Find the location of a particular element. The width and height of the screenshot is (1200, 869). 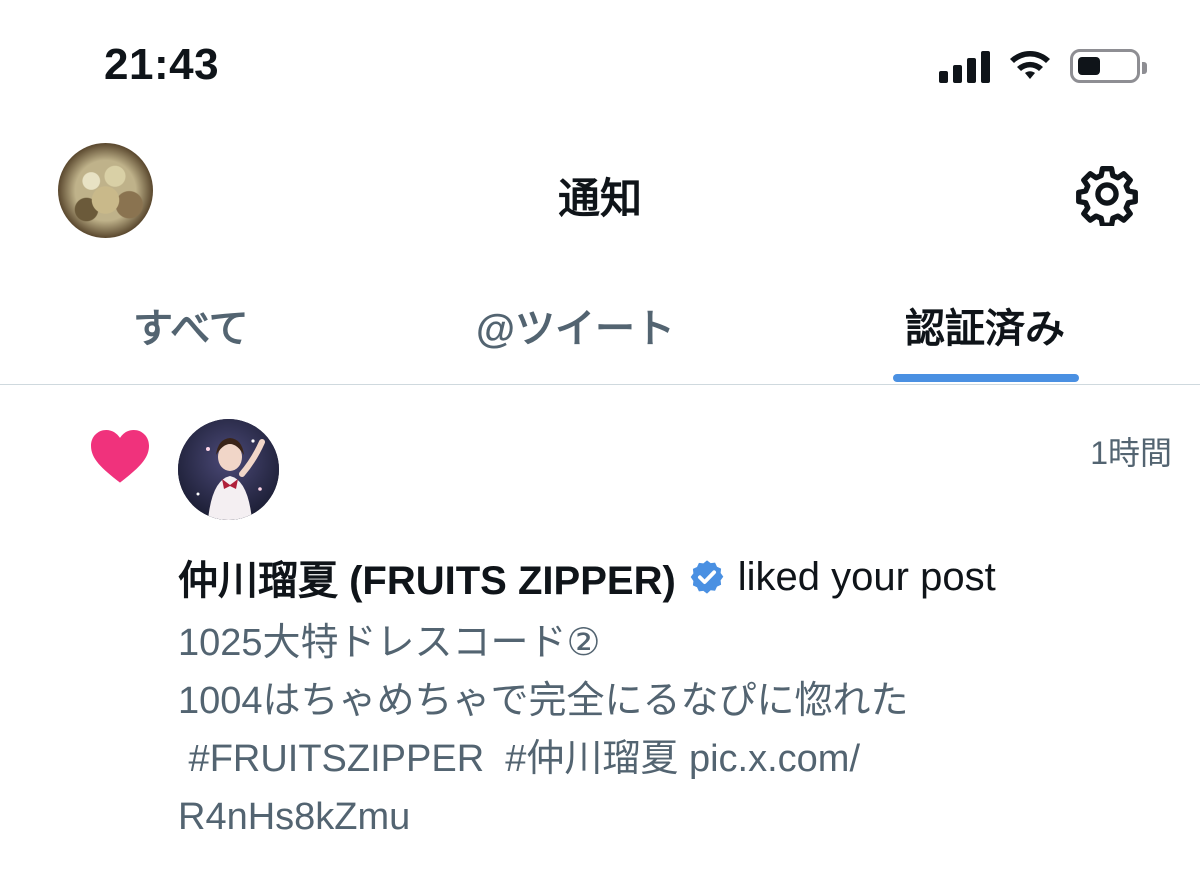

active-tab-indicator is located at coordinates (986, 378).